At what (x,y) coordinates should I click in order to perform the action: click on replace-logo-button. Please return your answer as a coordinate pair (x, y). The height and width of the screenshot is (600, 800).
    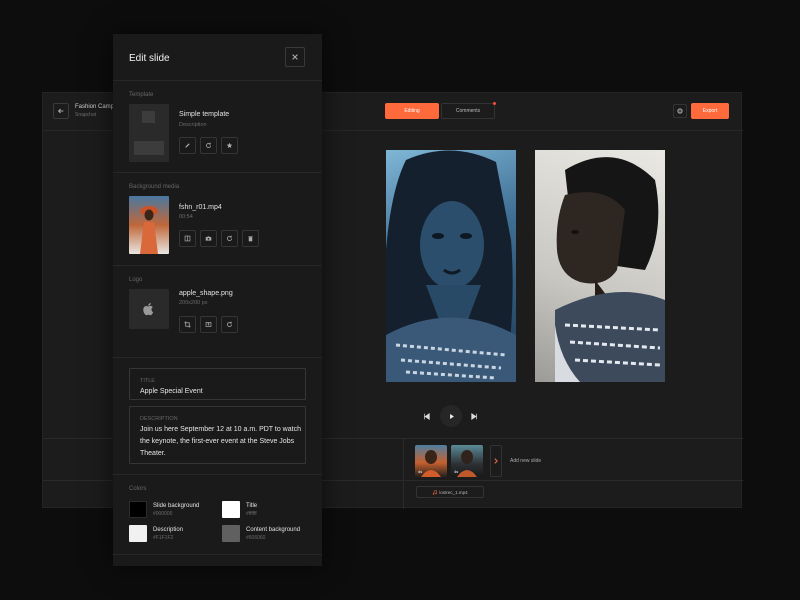
    Looking at the image, I should click on (229, 324).